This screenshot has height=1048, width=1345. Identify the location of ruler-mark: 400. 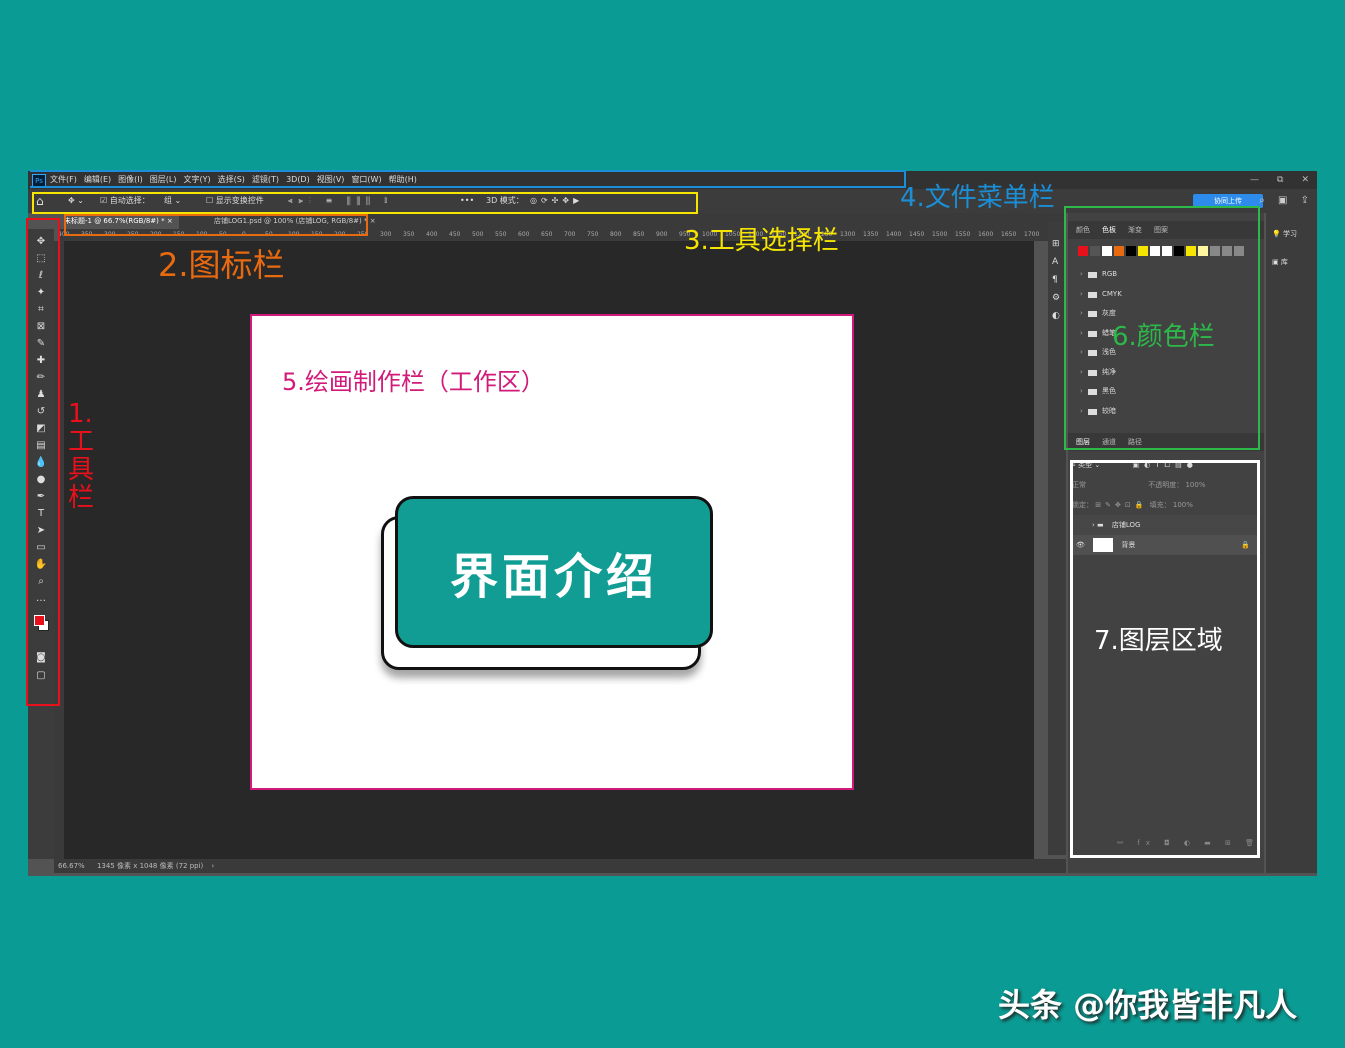
(432, 234).